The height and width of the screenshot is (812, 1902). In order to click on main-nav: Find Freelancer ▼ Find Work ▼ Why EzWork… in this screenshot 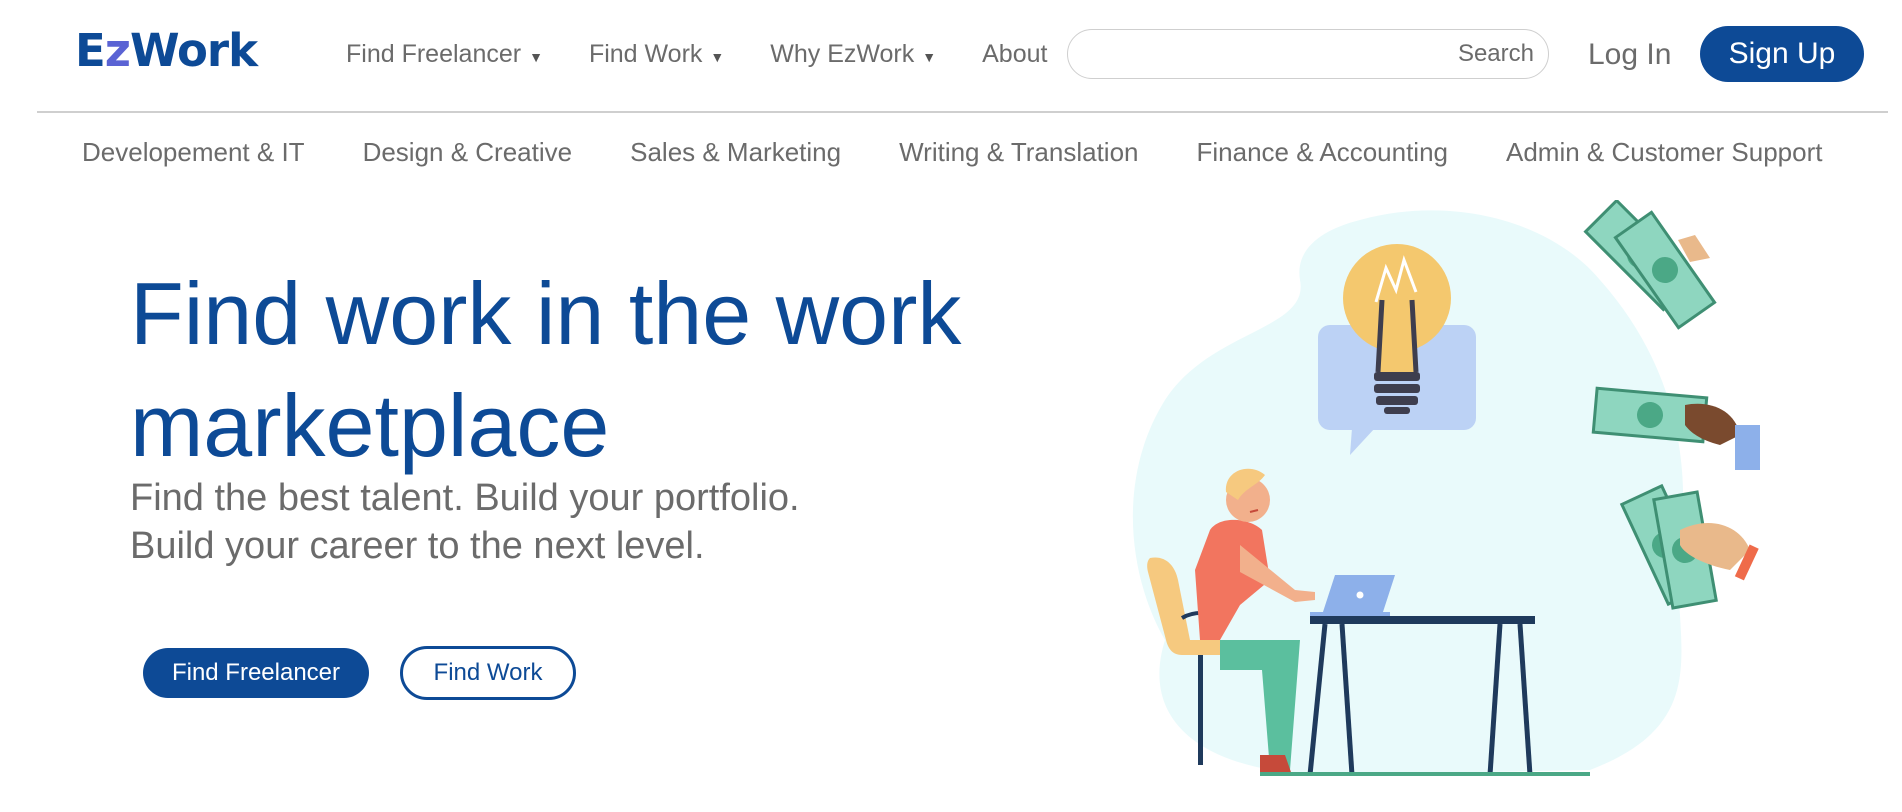, I will do `click(696, 54)`.